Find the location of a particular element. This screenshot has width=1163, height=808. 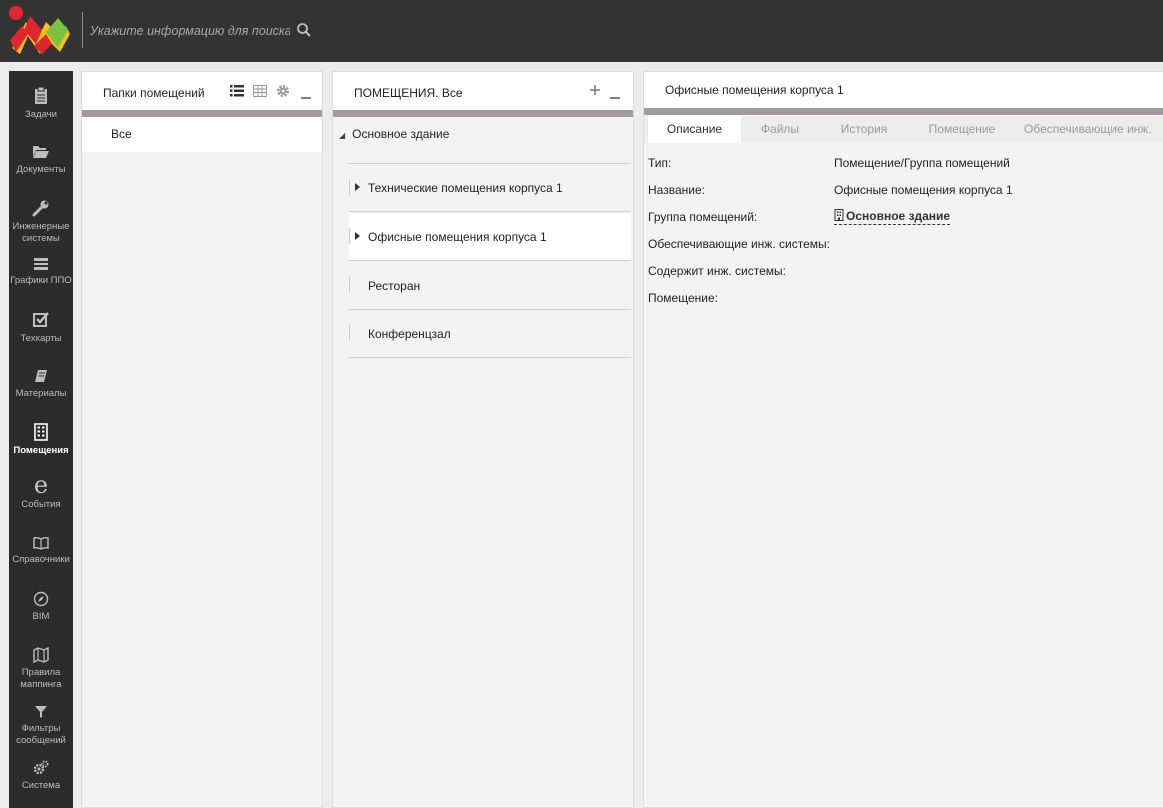

nav-label-engineering-1: Инженерные is located at coordinates (41, 226).